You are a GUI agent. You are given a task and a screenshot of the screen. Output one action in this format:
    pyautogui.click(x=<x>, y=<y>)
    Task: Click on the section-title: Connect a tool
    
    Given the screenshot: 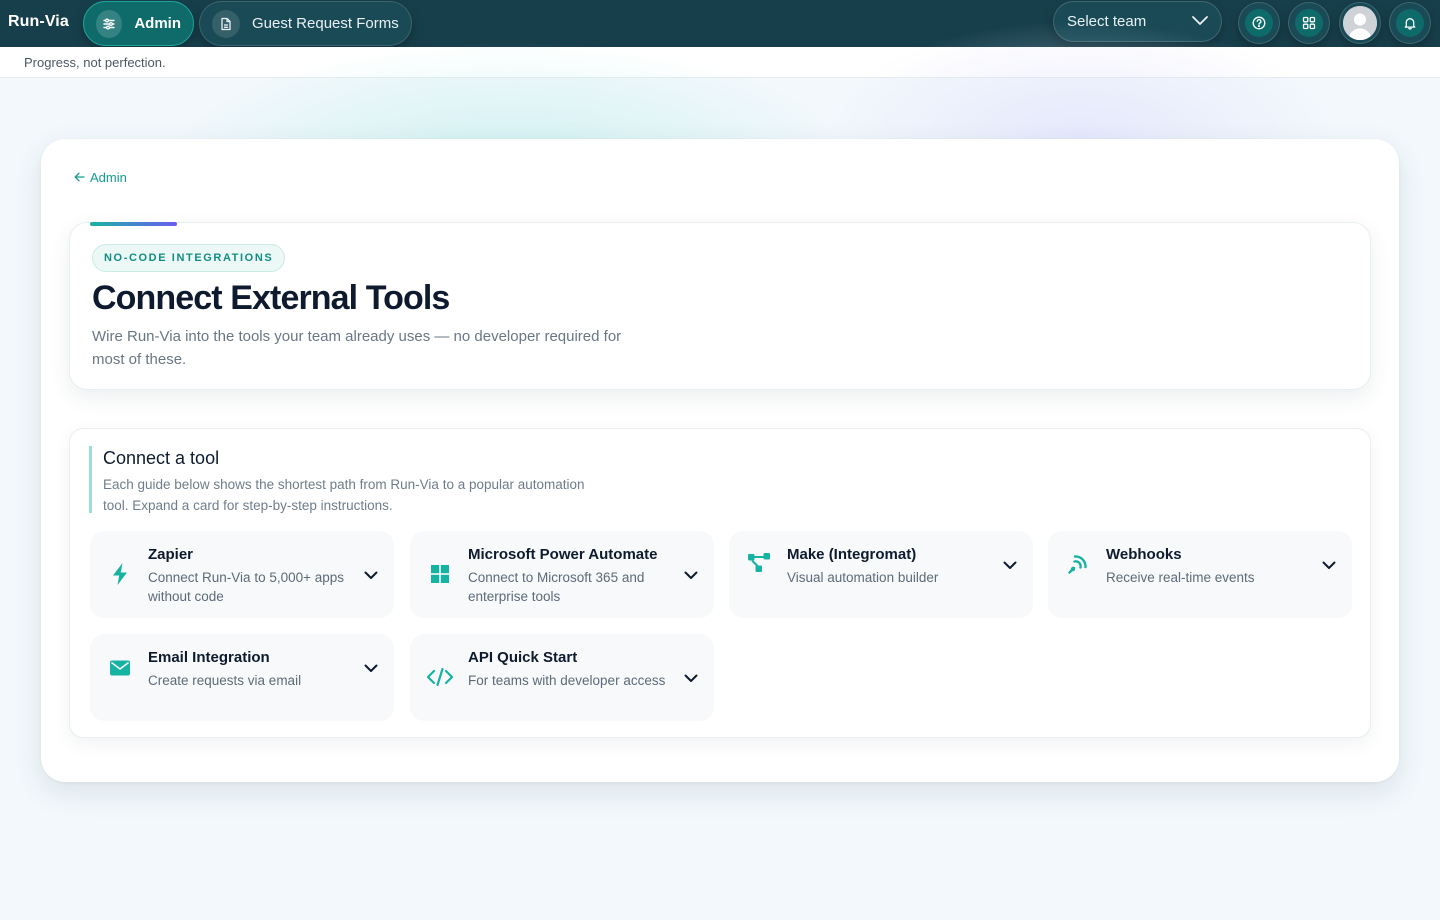 What is the action you would take?
    pyautogui.click(x=161, y=458)
    